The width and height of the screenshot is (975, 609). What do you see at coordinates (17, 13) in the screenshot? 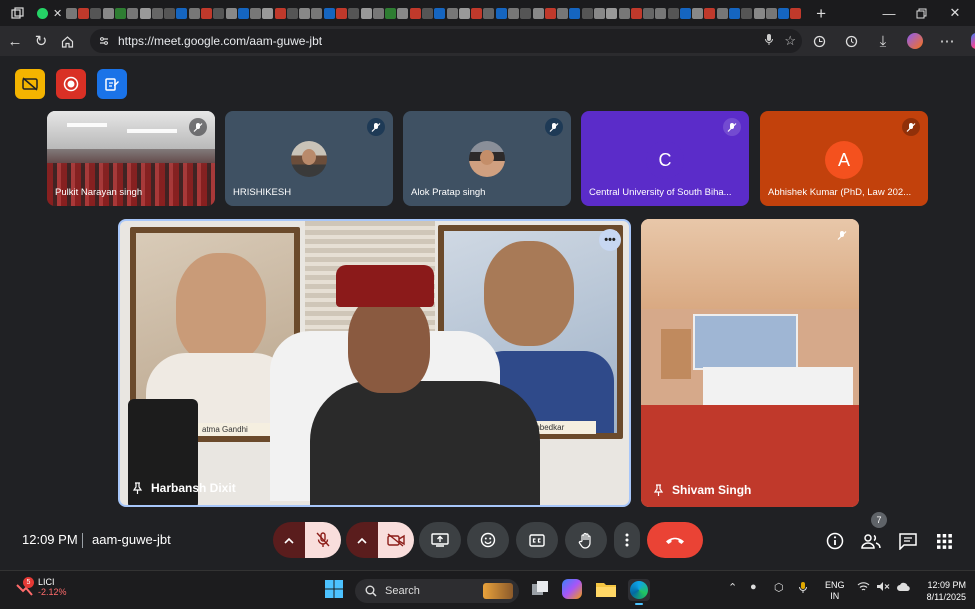
I see `tab-actions-icon` at bounding box center [17, 13].